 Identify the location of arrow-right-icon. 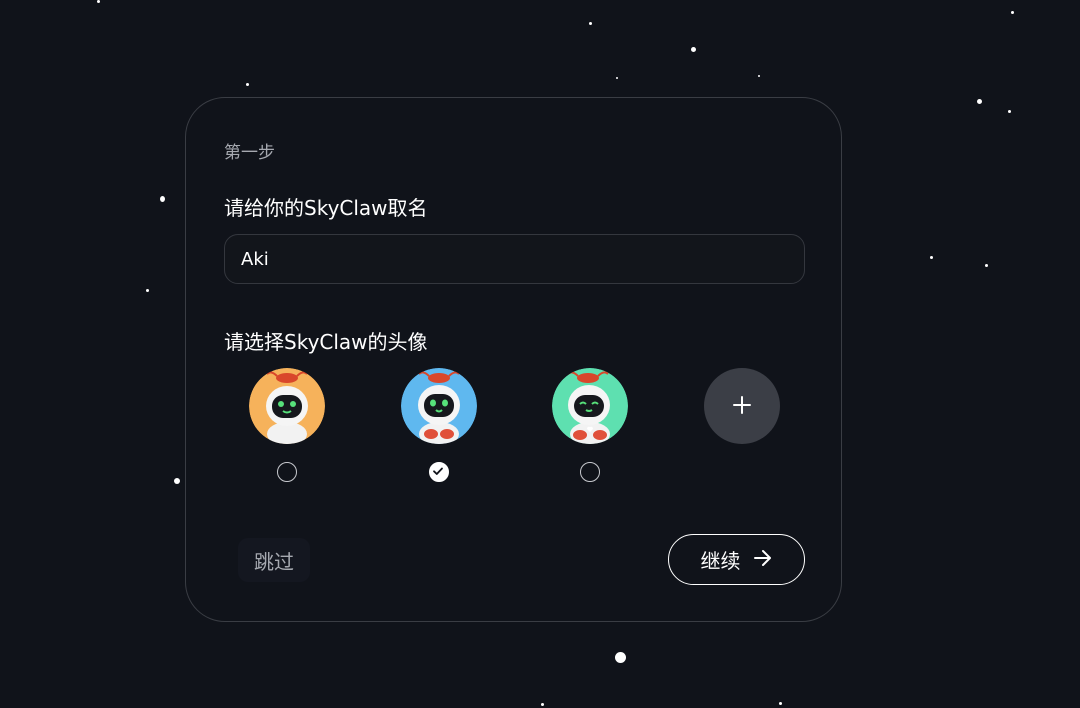
(763, 560).